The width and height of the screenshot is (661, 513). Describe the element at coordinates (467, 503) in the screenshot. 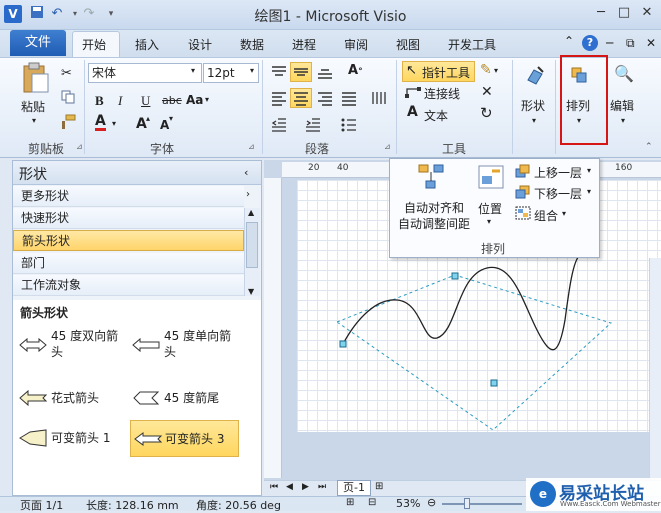

I see `zoom-slider-thumb` at that location.